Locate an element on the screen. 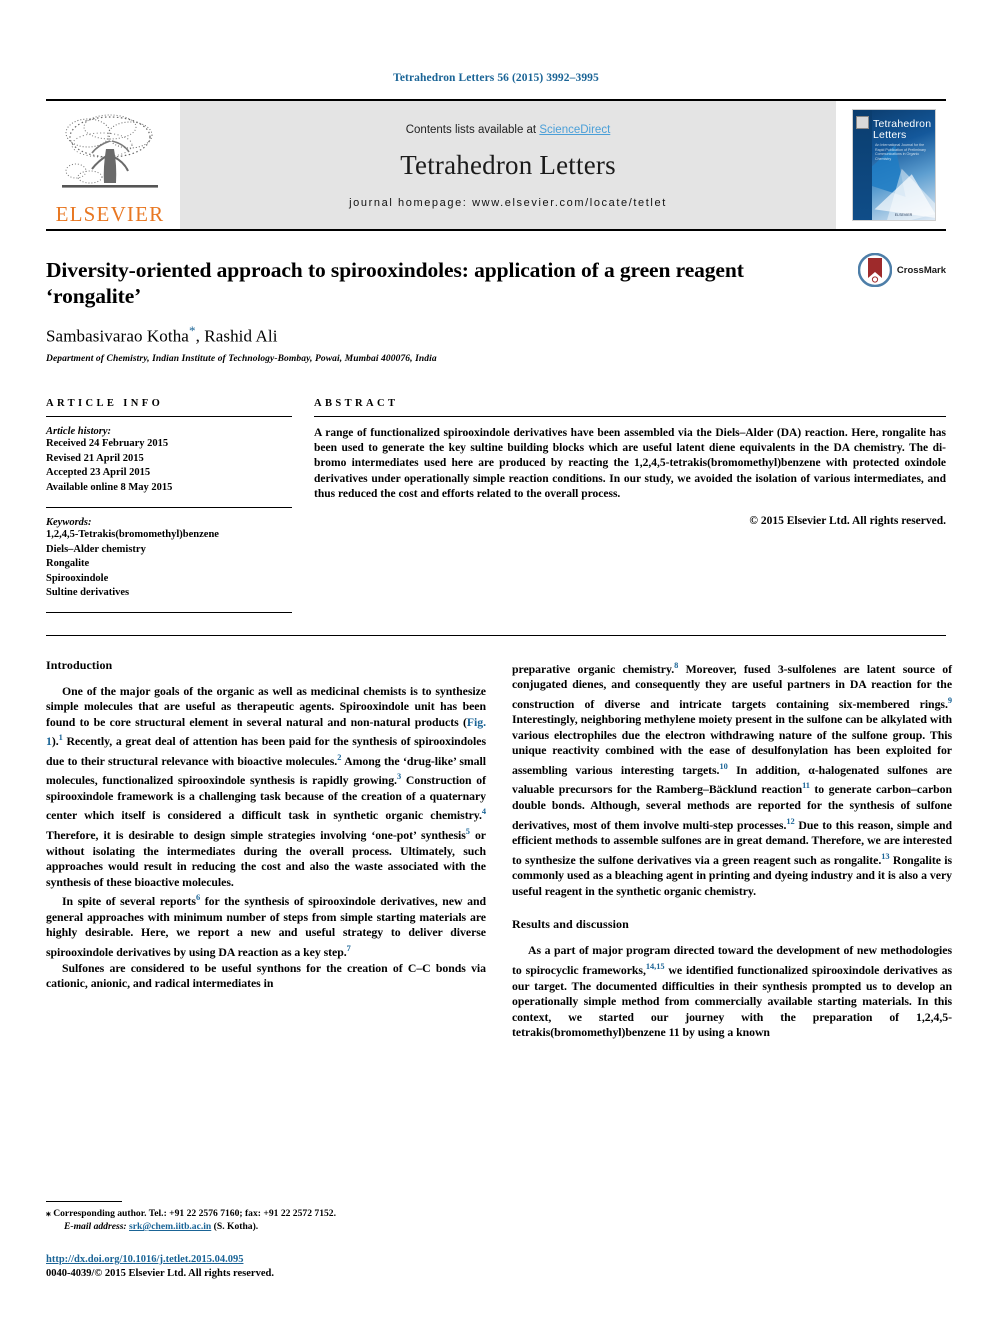 The height and width of the screenshot is (1323, 992). masthead-bottom-rule is located at coordinates (496, 230).